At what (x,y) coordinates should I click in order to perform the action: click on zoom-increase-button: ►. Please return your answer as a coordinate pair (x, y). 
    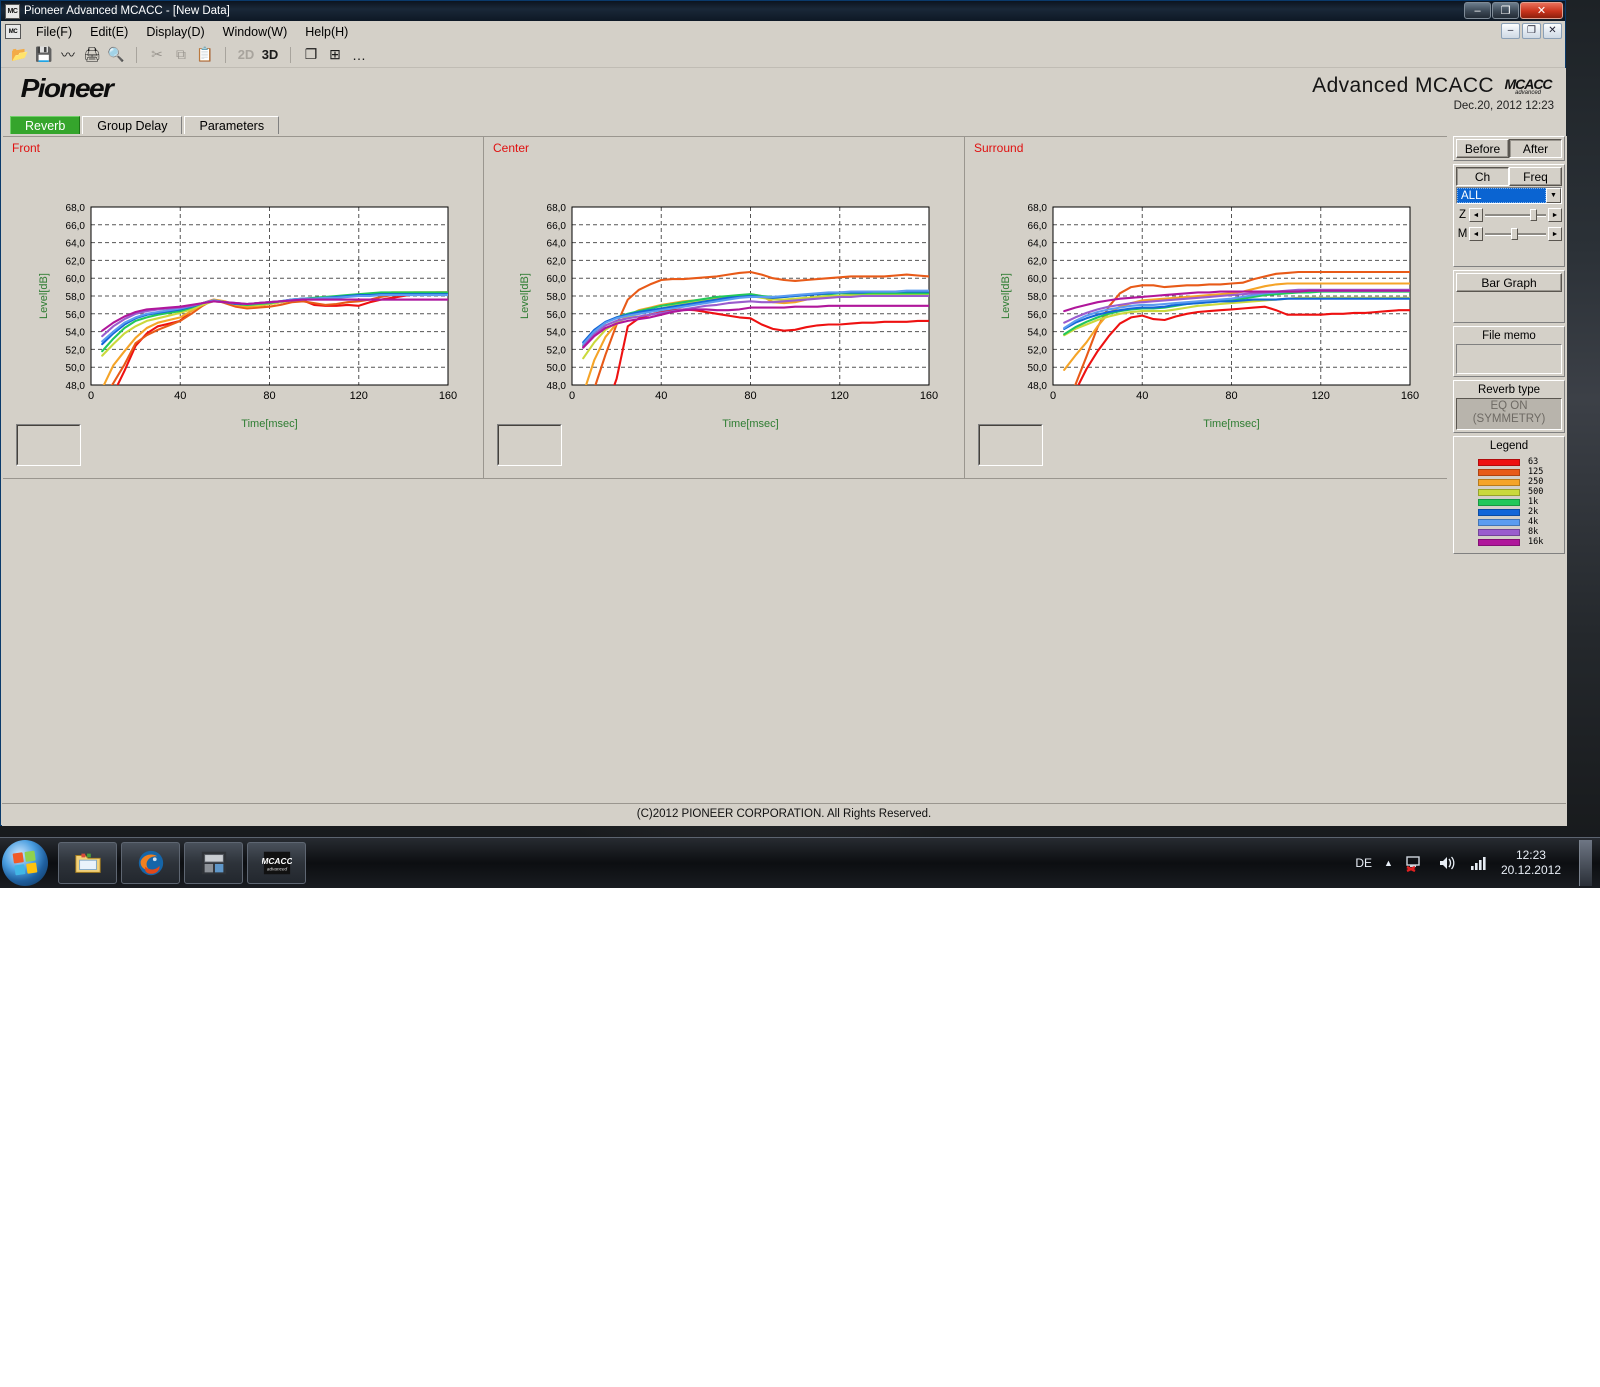
    Looking at the image, I should click on (1555, 215).